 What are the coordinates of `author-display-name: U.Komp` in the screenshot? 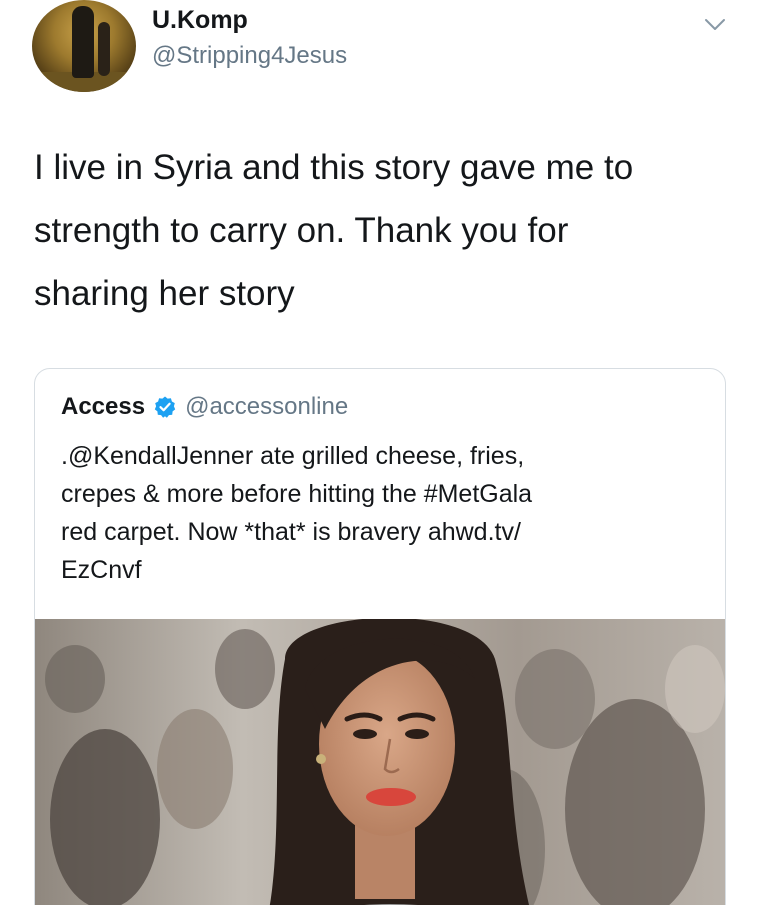 It's located at (200, 20).